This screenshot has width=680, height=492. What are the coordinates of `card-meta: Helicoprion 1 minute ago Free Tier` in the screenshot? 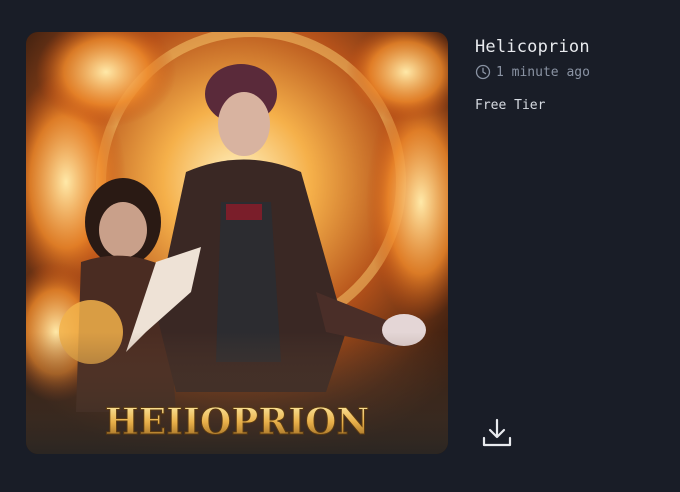 It's located at (570, 74).